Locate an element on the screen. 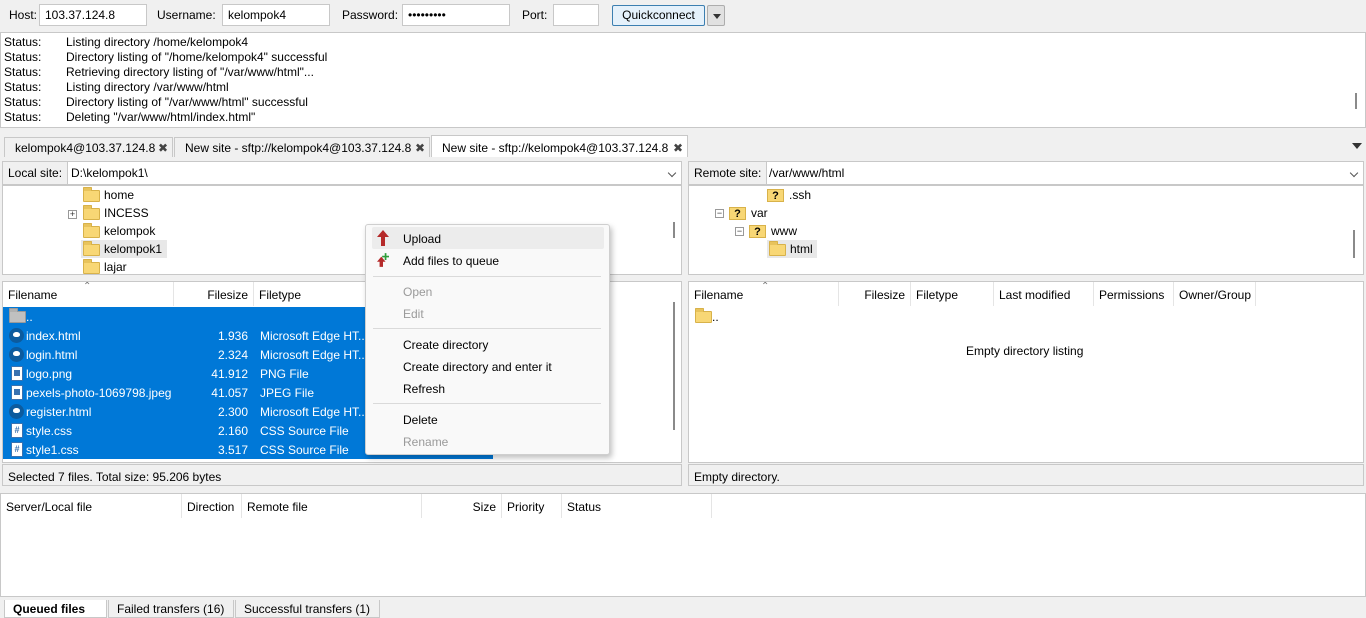  empty-listing-text: Empty directory listing is located at coordinates (1025, 351).